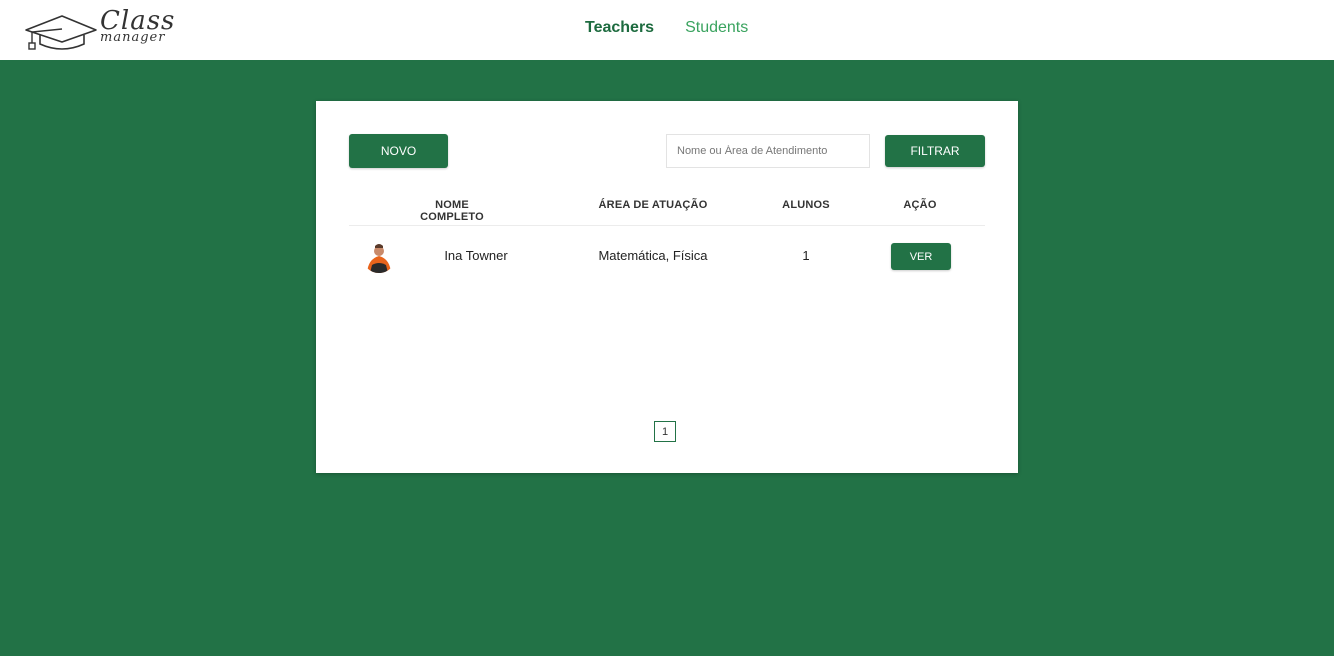 This screenshot has width=1334, height=656. I want to click on main-nav: Teachers Students, so click(666, 30).